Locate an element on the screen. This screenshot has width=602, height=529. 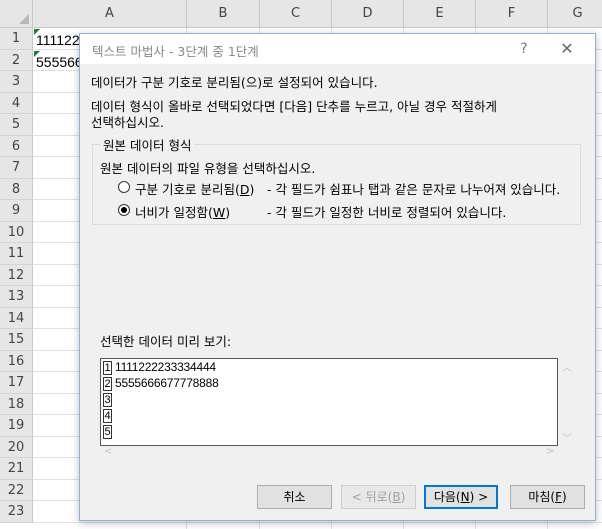
scroll-left-icon: < is located at coordinates (108, 451).